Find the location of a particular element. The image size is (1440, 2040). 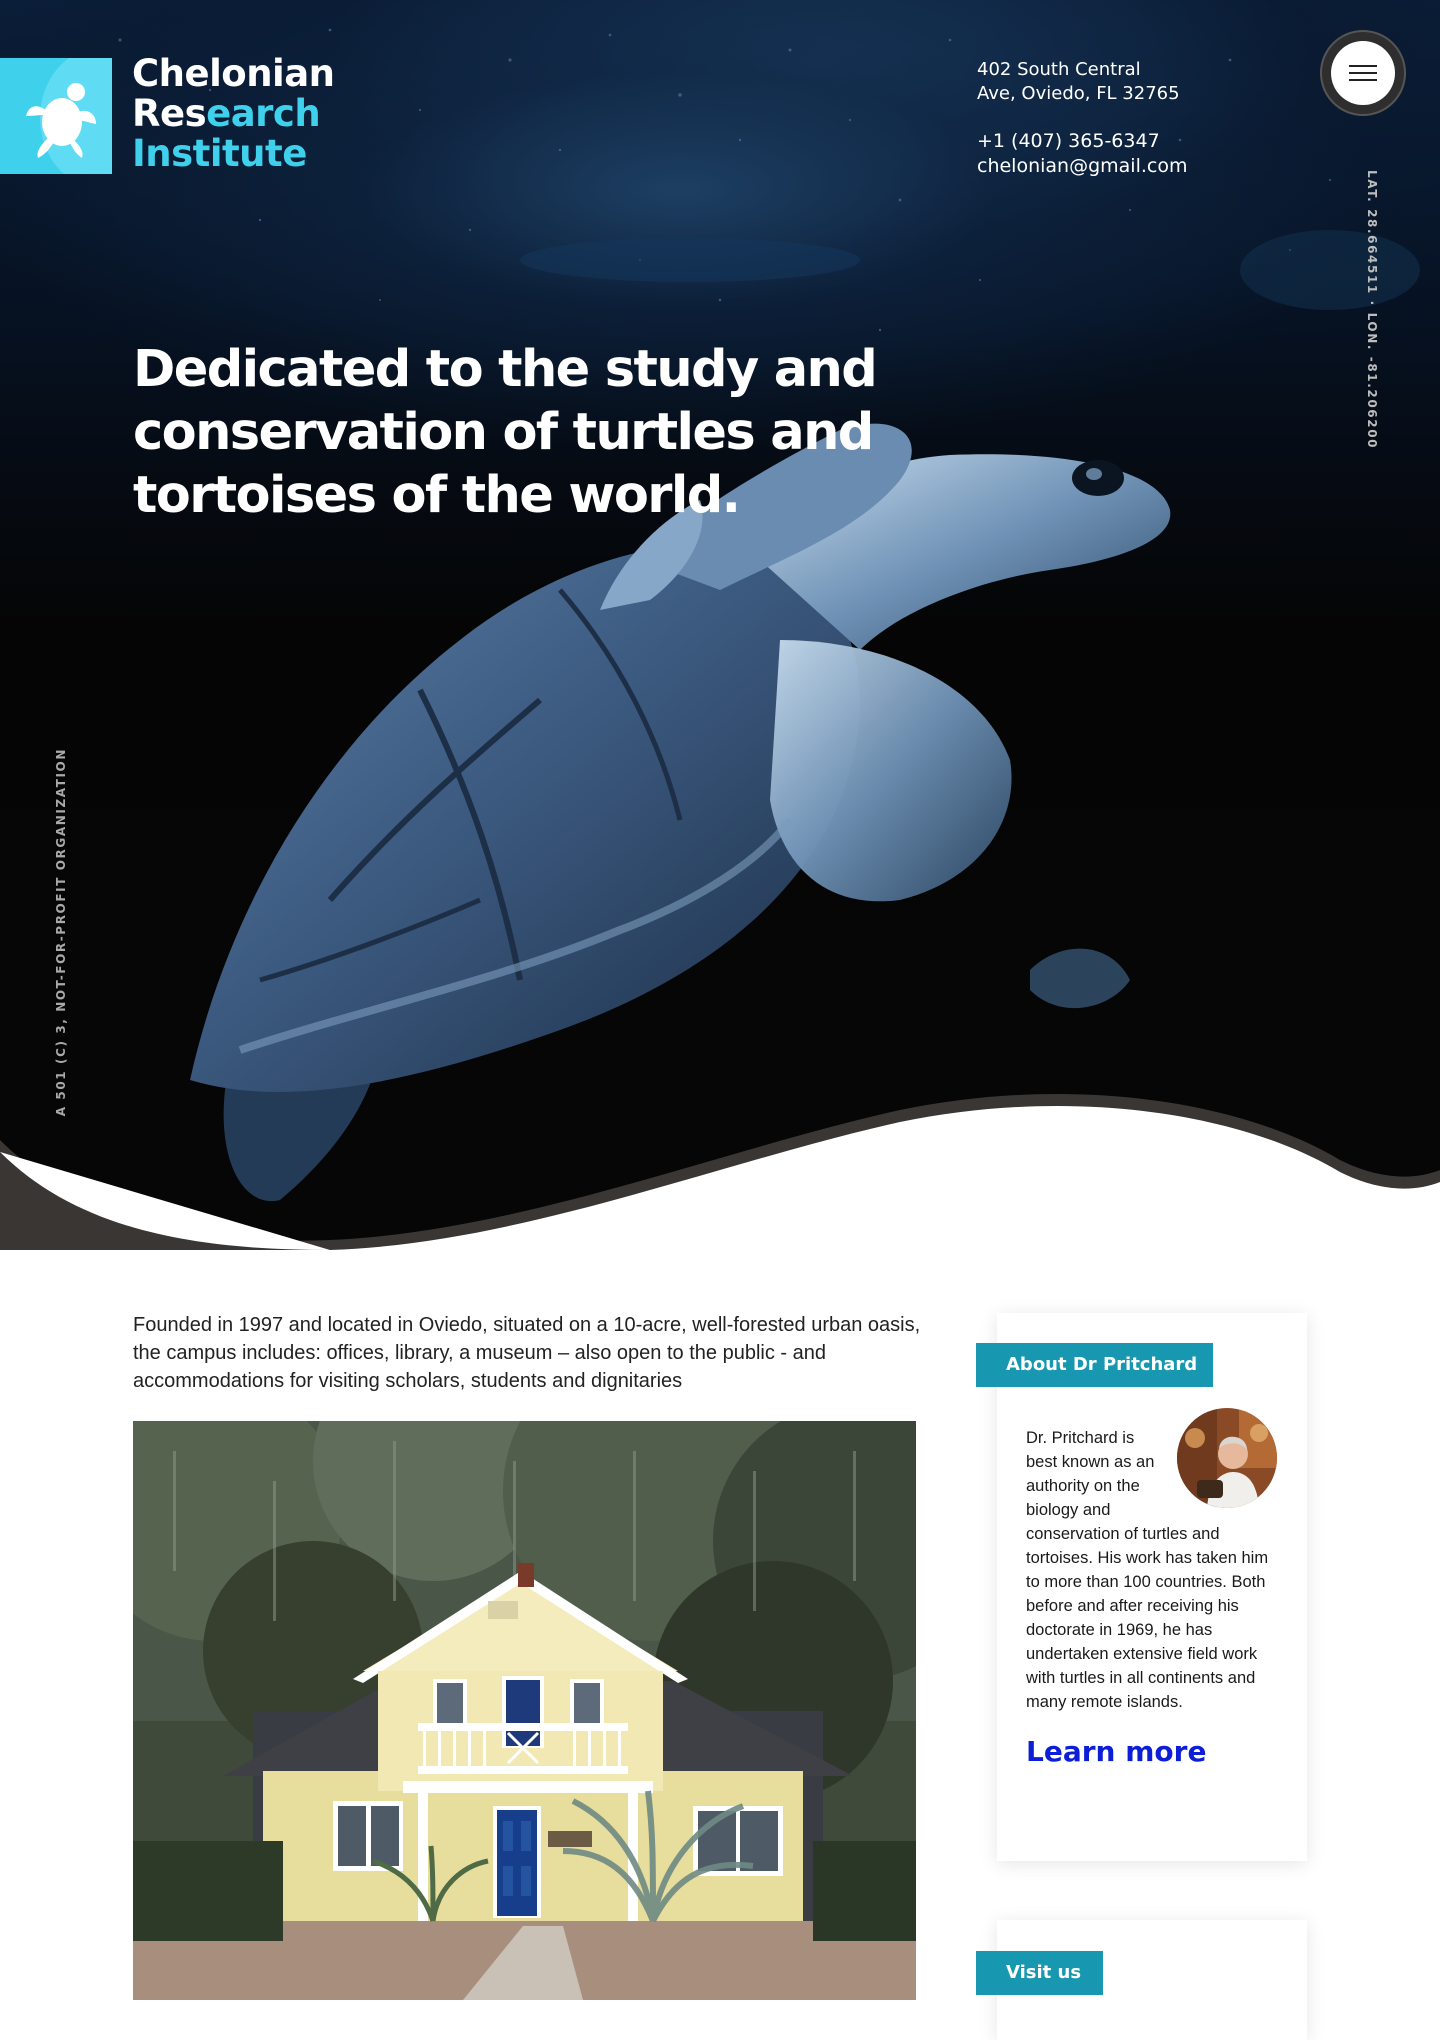

menu-button is located at coordinates (1363, 73).